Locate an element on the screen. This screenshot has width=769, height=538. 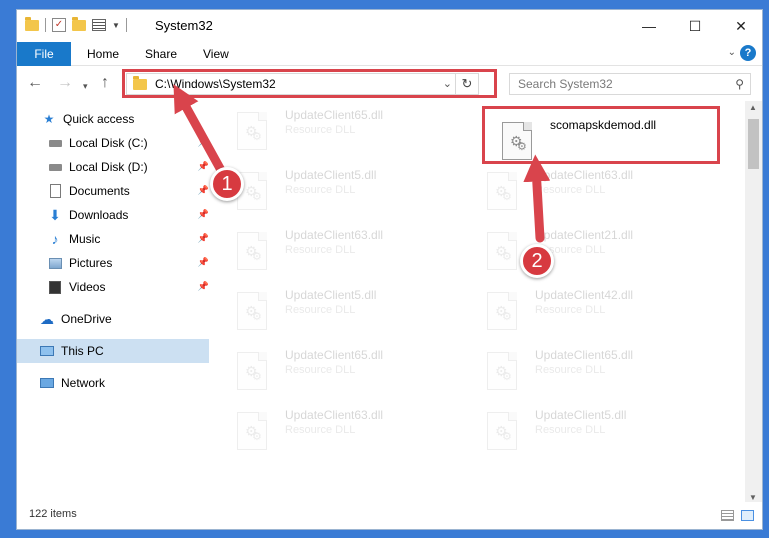
search-icon: ⚲ is located at coordinates (739, 84).